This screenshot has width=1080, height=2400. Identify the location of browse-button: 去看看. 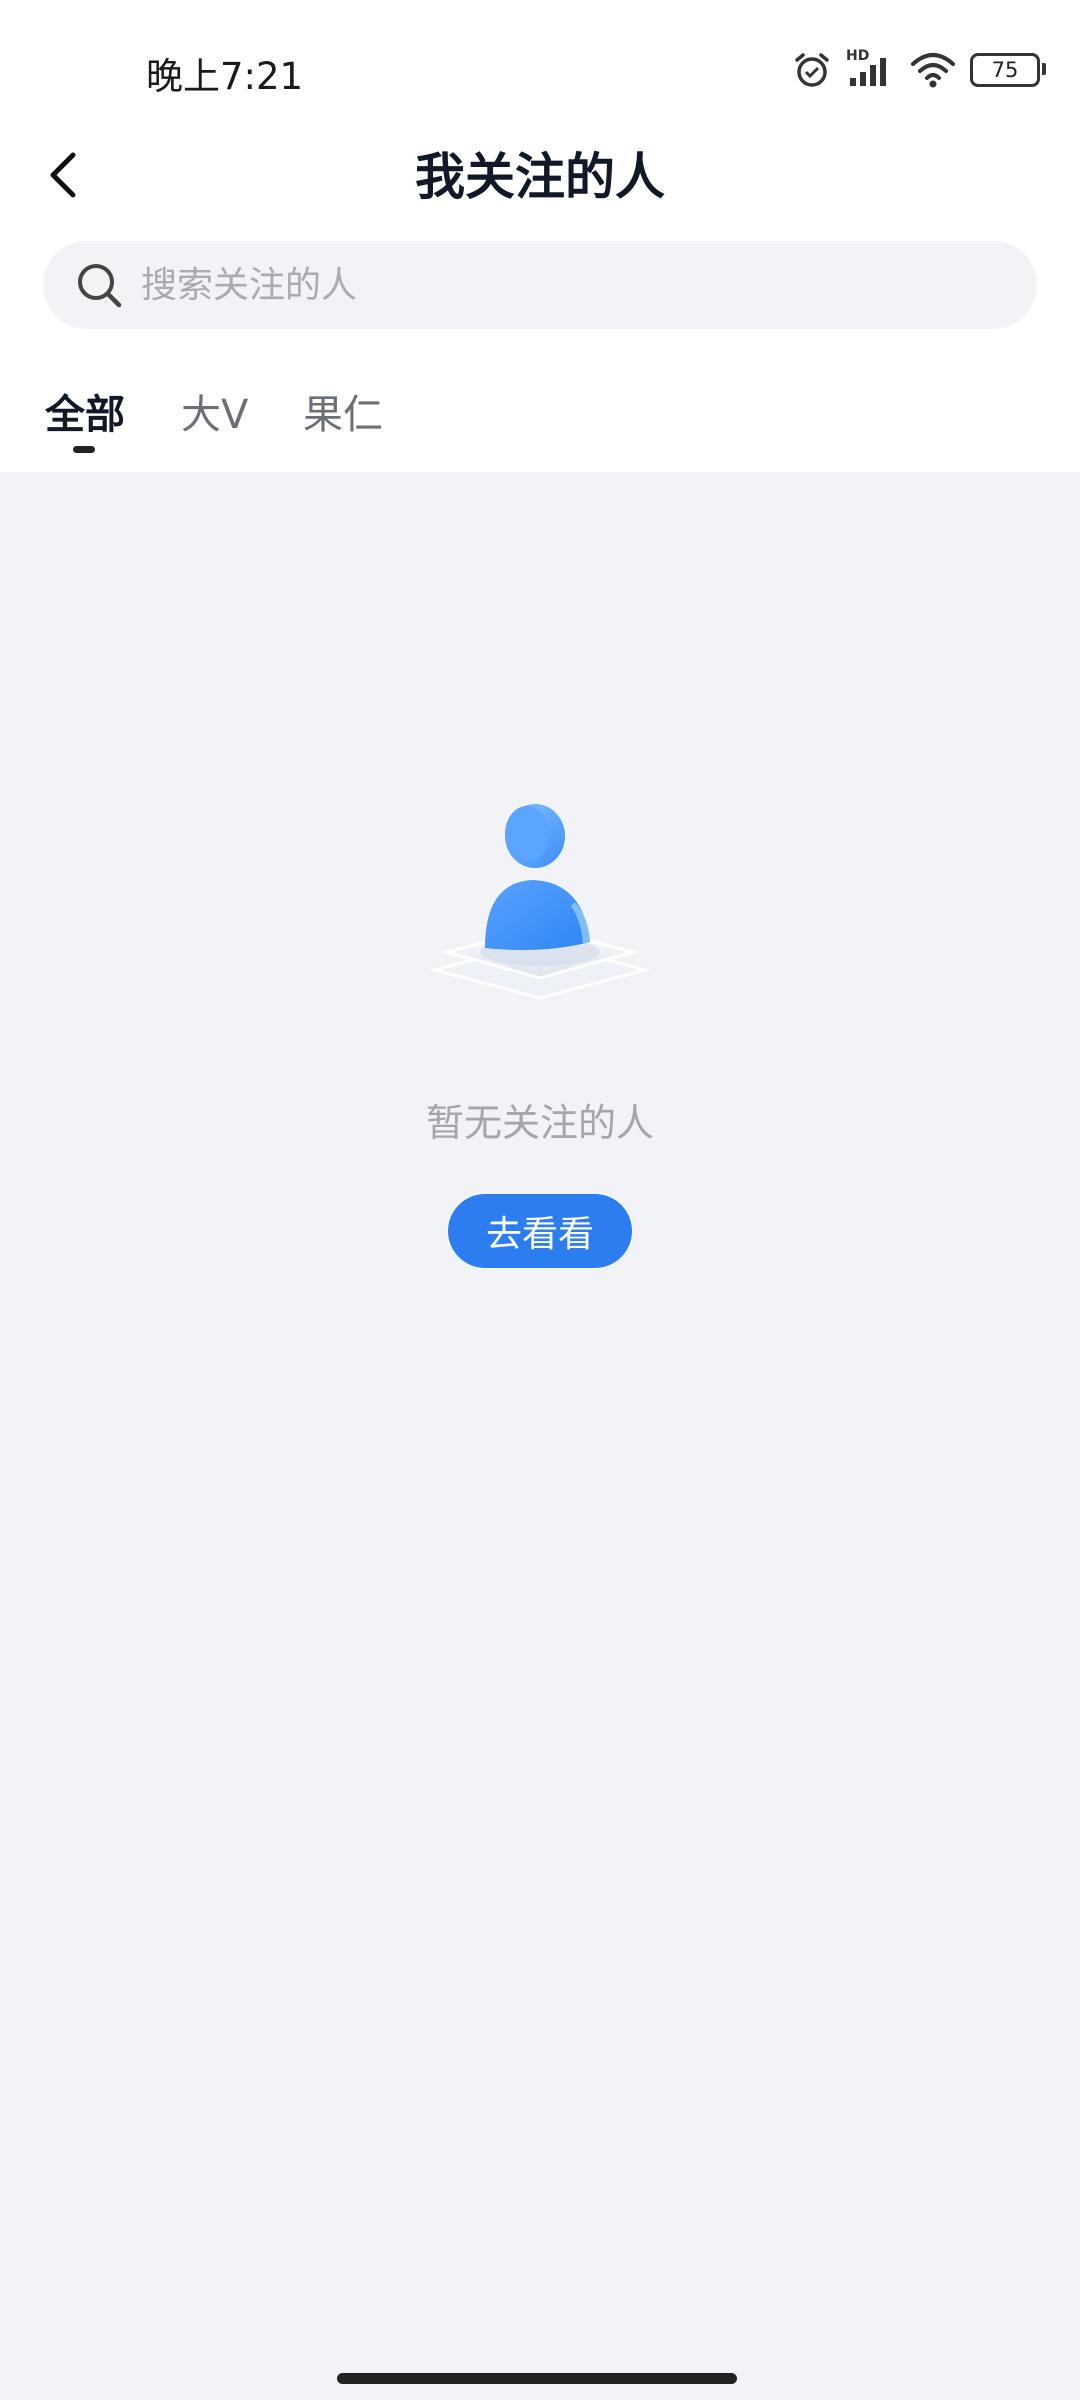
(540, 1231).